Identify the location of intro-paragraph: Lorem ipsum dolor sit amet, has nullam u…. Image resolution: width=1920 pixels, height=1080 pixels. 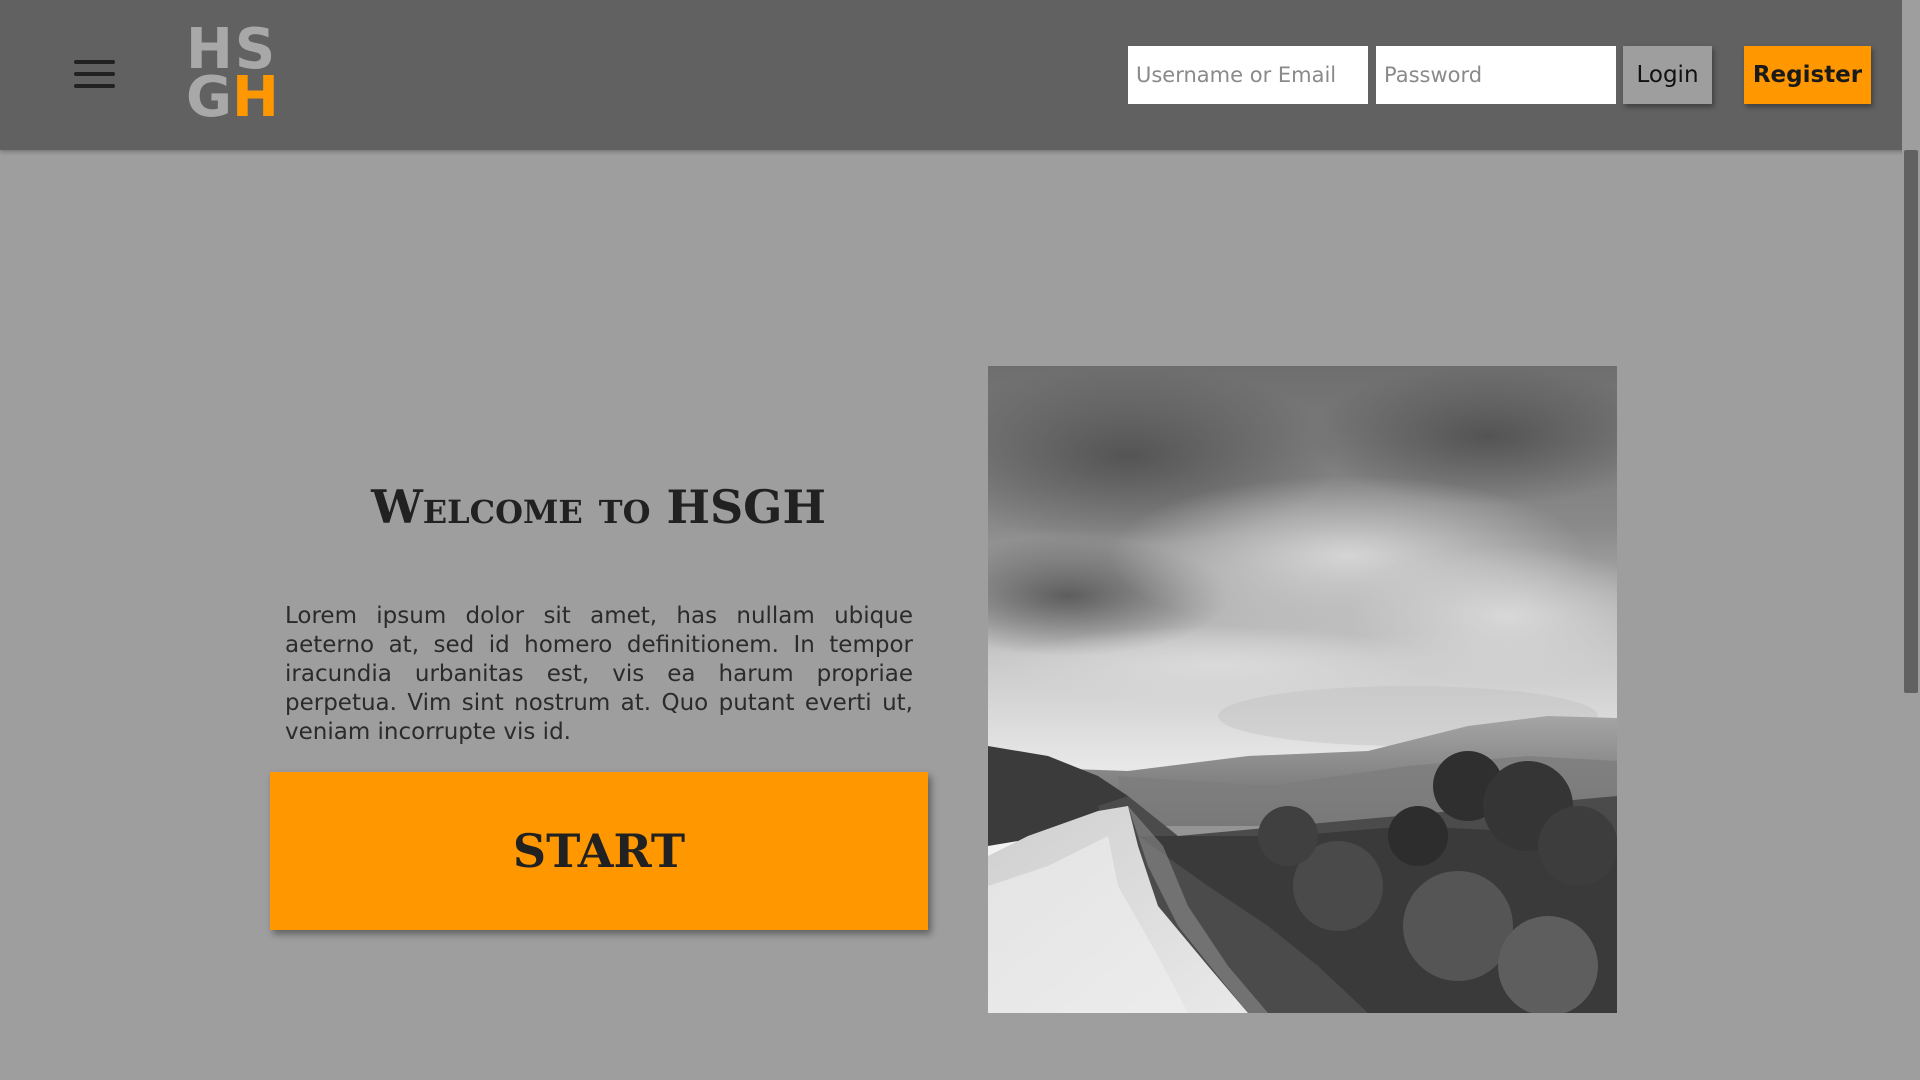
(599, 674).